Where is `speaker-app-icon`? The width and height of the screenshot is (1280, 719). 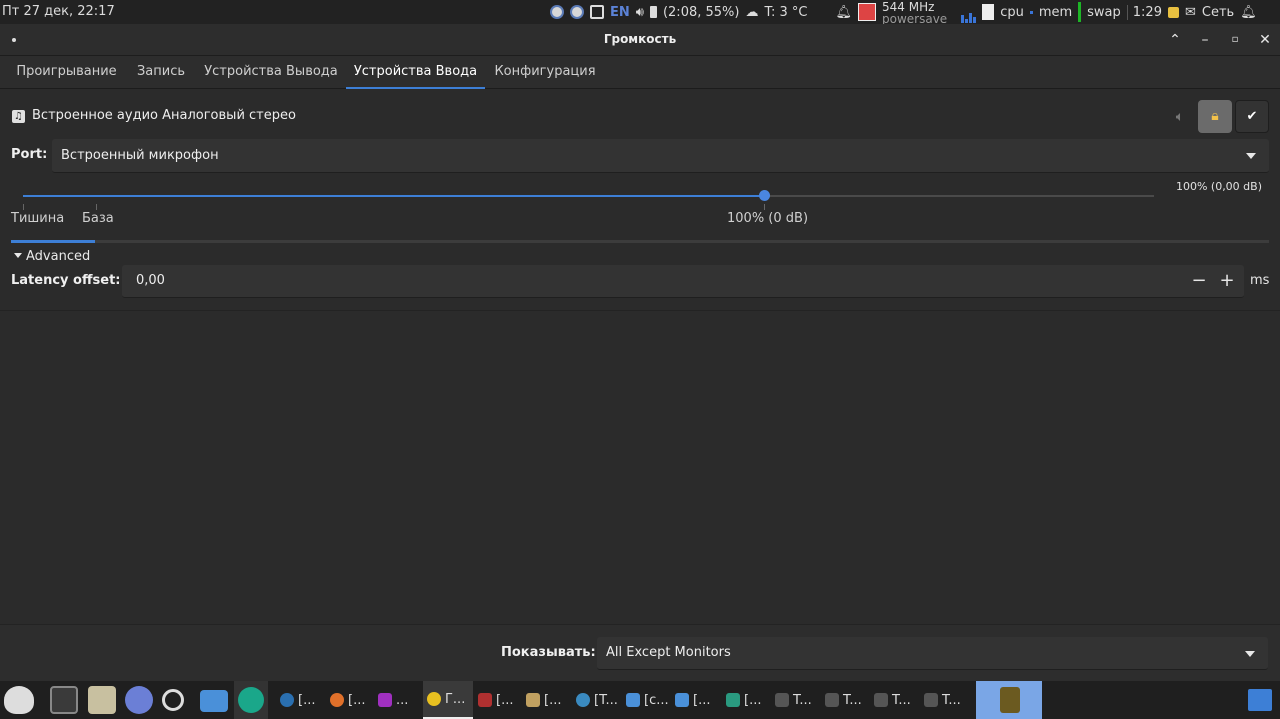 speaker-app-icon is located at coordinates (1010, 700).